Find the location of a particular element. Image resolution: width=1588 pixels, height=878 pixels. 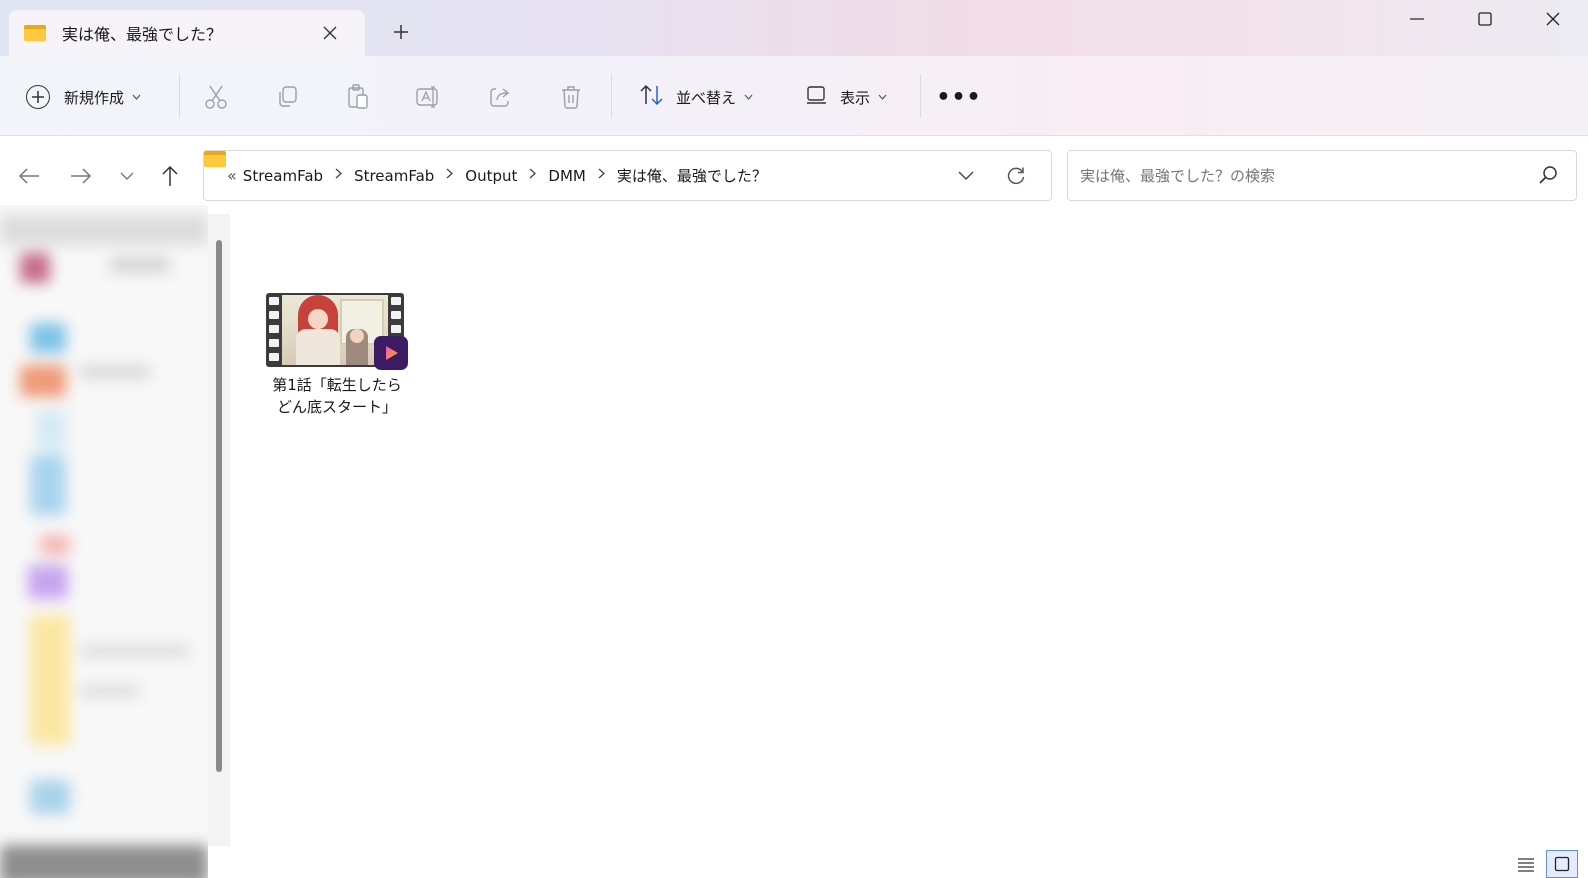

view-icon is located at coordinates (817, 97).